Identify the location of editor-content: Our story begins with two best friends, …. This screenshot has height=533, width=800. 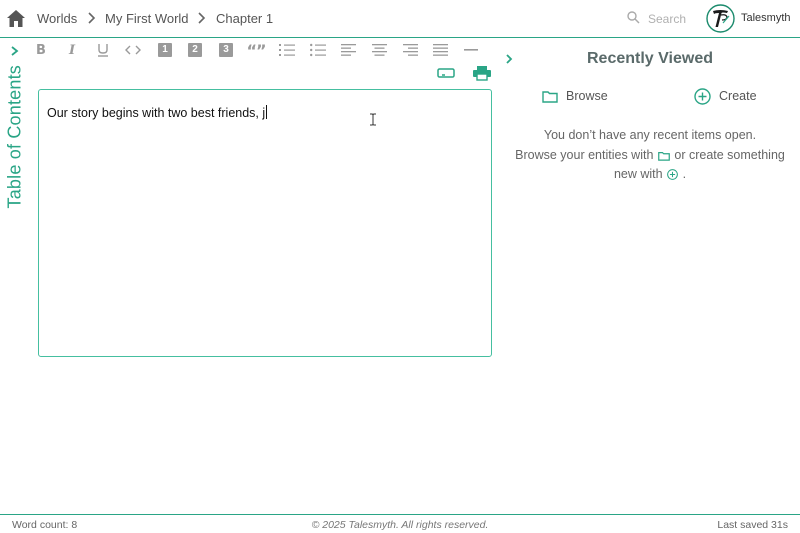
(157, 112).